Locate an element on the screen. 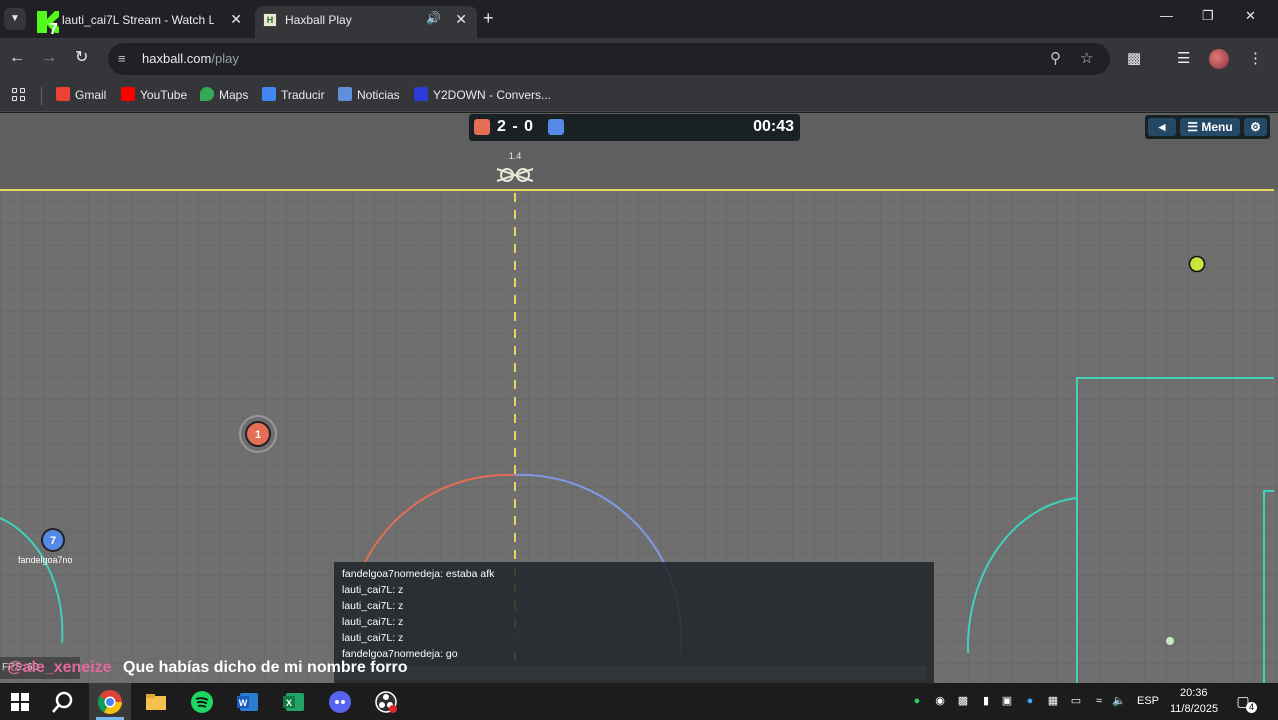 The height and width of the screenshot is (720, 1278). obs-icon is located at coordinates (386, 702).